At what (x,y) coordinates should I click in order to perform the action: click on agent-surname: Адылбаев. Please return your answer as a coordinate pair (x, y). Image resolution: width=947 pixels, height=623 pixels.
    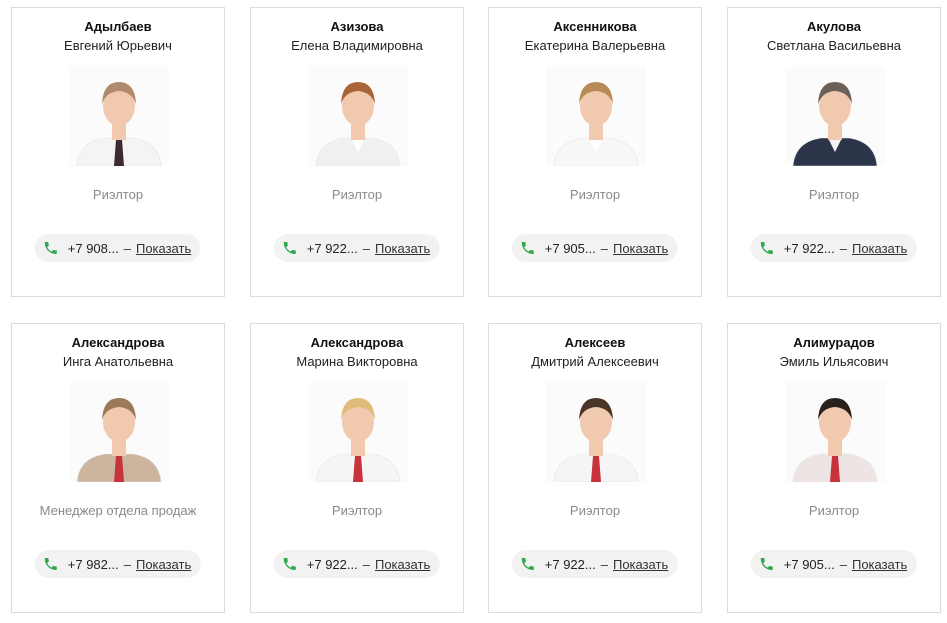
    Looking at the image, I should click on (118, 26).